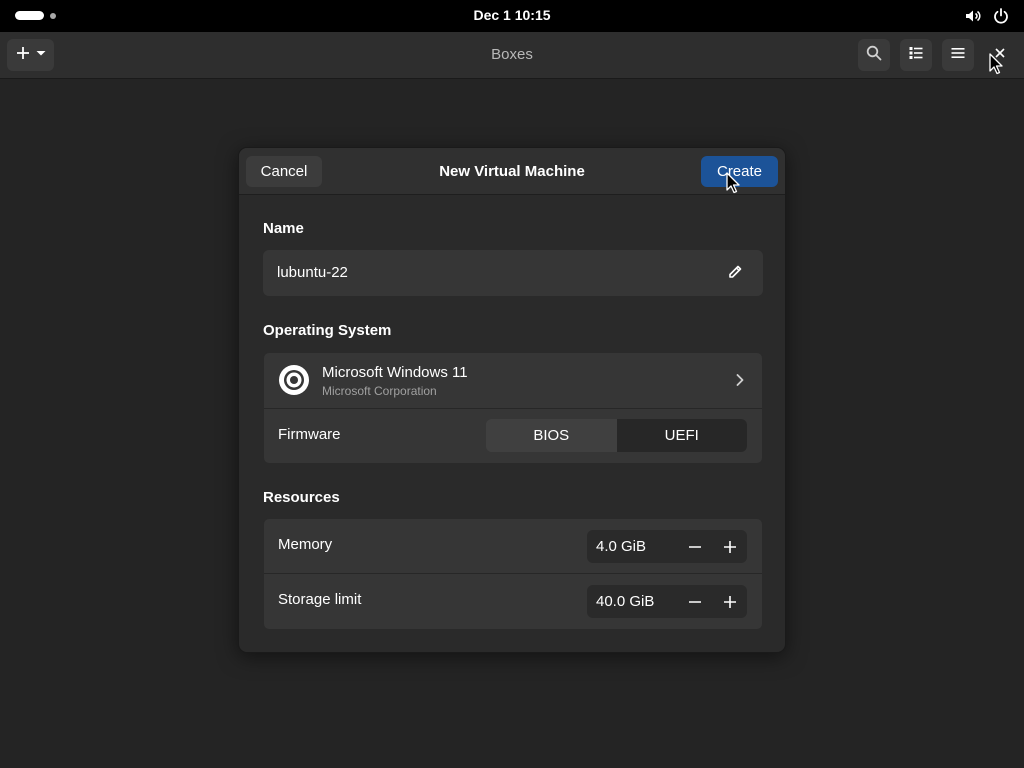 The height and width of the screenshot is (768, 1024). I want to click on vm-name-field: lubuntu-22, so click(513, 273).